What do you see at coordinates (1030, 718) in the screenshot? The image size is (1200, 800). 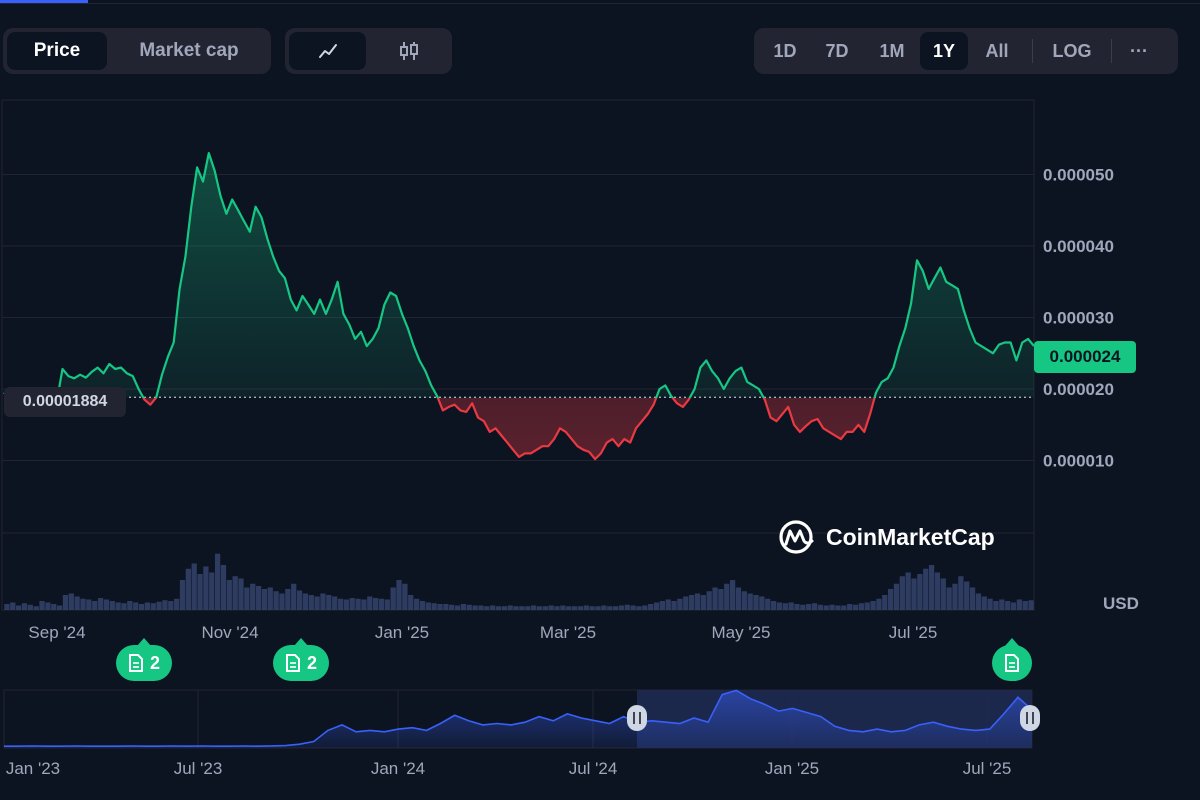 I see `navigator-handle` at bounding box center [1030, 718].